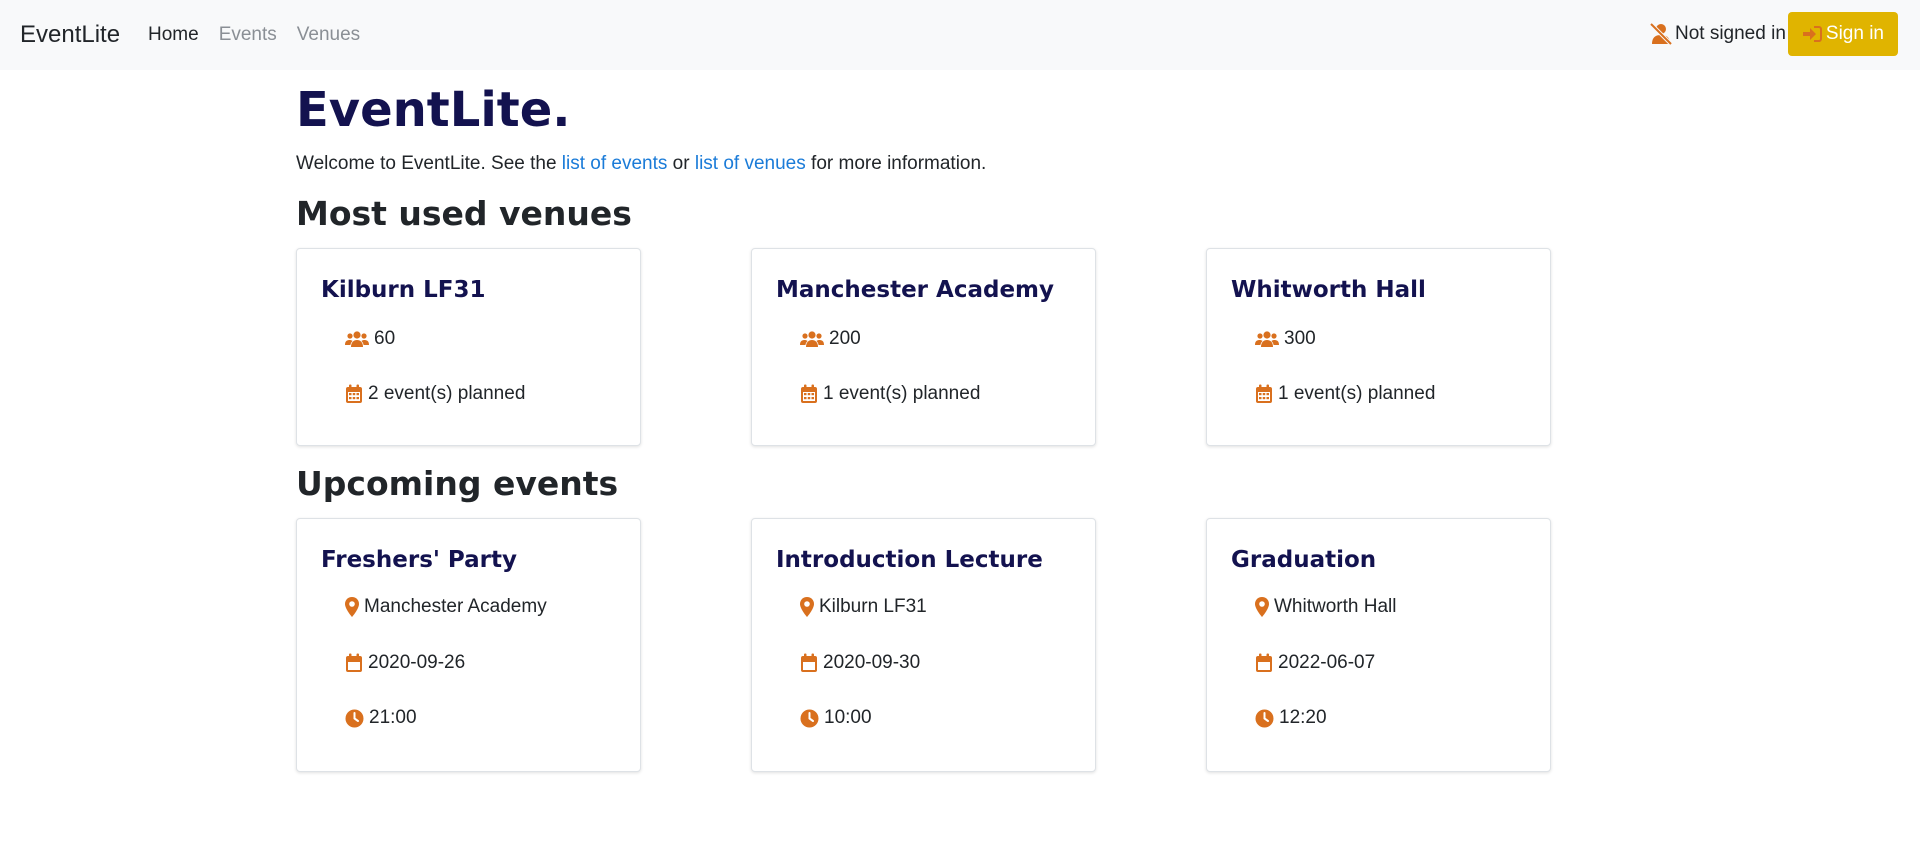 This screenshot has width=1920, height=851. What do you see at coordinates (417, 662) in the screenshot?
I see `event-date-value: 2020-09-26` at bounding box center [417, 662].